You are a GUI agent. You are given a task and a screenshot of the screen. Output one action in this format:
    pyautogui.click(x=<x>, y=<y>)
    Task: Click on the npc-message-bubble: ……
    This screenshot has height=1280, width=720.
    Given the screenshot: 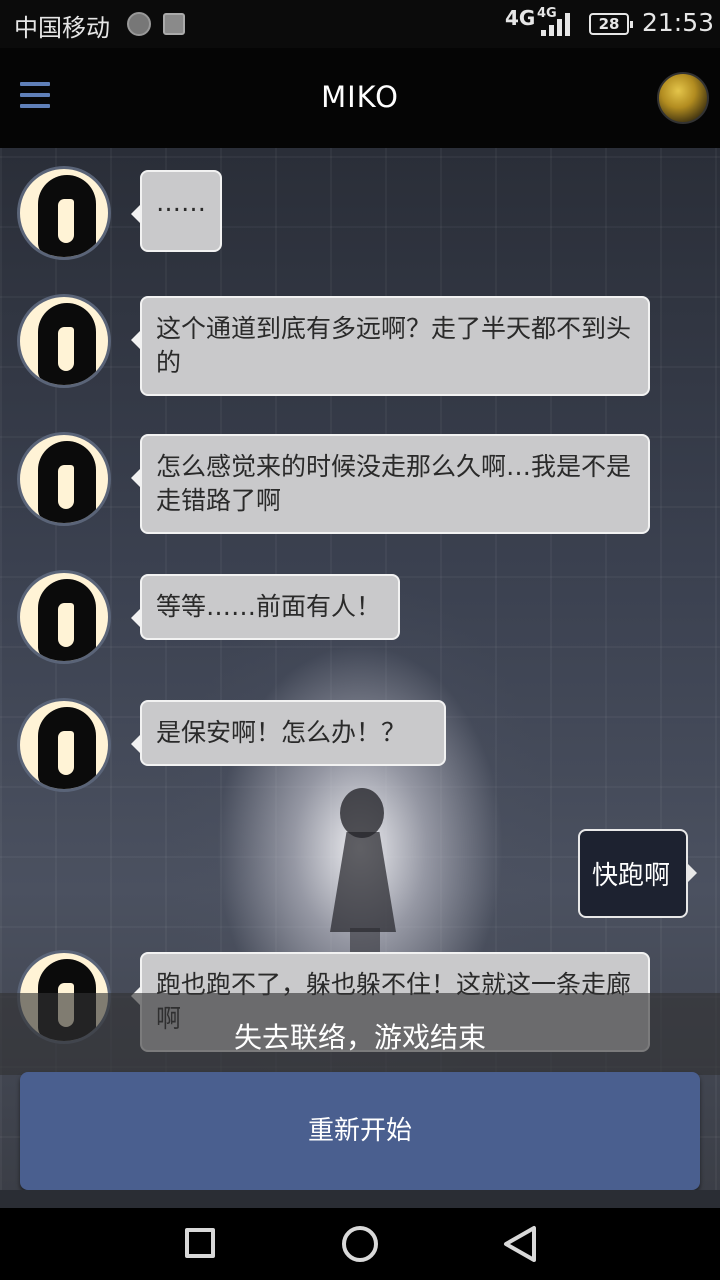 What is the action you would take?
    pyautogui.click(x=176, y=211)
    